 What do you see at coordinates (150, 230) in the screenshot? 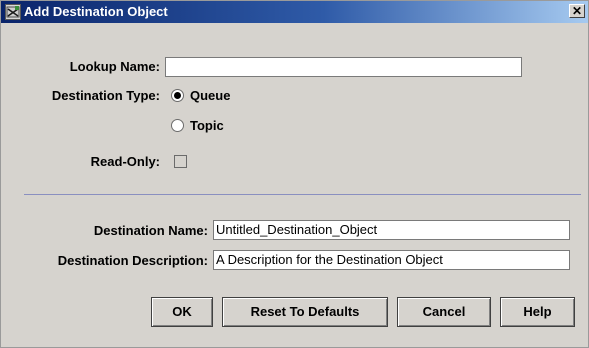
I see `destination-name-label: Destination Name:` at bounding box center [150, 230].